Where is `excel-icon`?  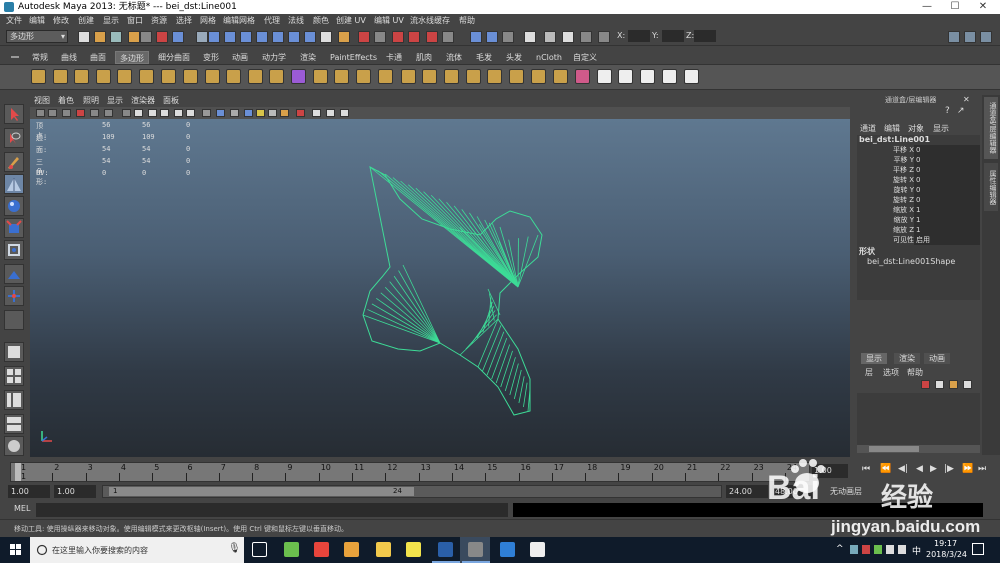
excel-icon is located at coordinates (291, 549).